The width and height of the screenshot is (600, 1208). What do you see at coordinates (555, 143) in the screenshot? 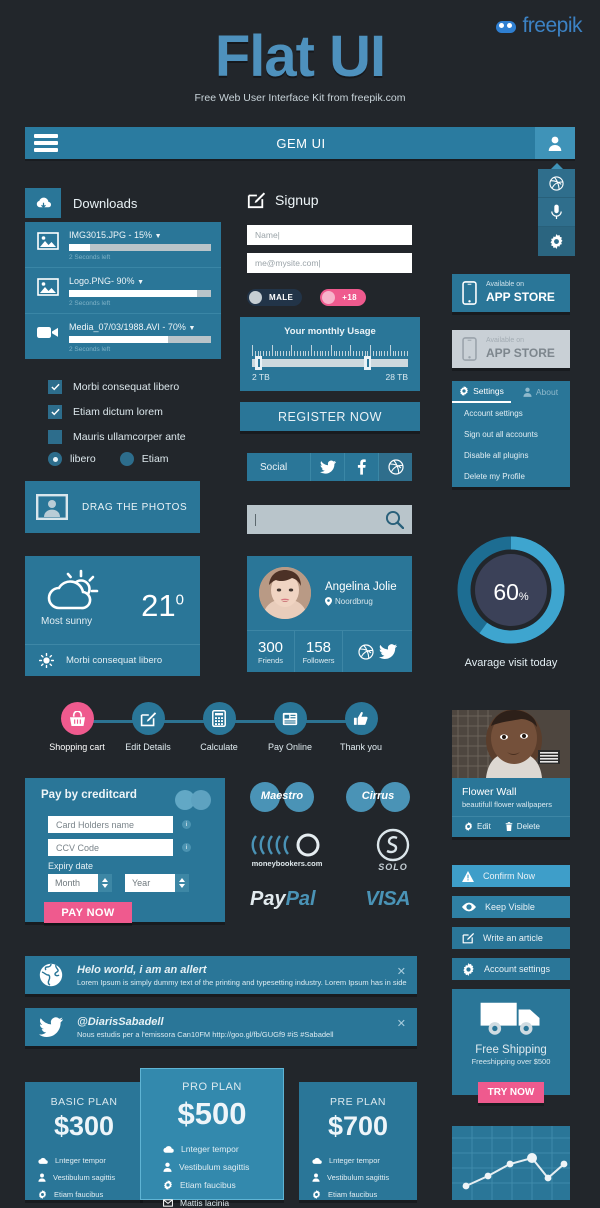
I see `user-icon` at bounding box center [555, 143].